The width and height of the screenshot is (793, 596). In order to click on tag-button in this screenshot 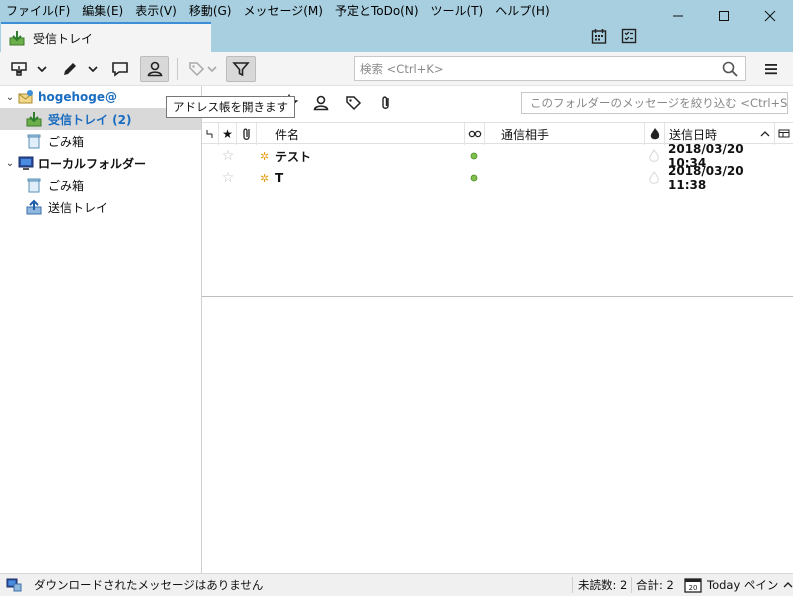, I will do `click(203, 69)`.